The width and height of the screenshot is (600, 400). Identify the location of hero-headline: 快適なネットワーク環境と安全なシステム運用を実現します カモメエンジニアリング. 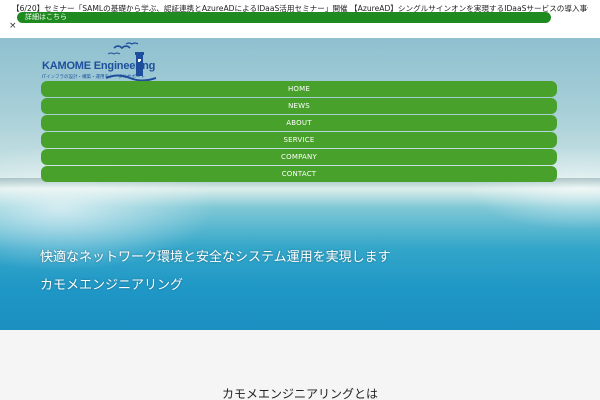
(215, 272).